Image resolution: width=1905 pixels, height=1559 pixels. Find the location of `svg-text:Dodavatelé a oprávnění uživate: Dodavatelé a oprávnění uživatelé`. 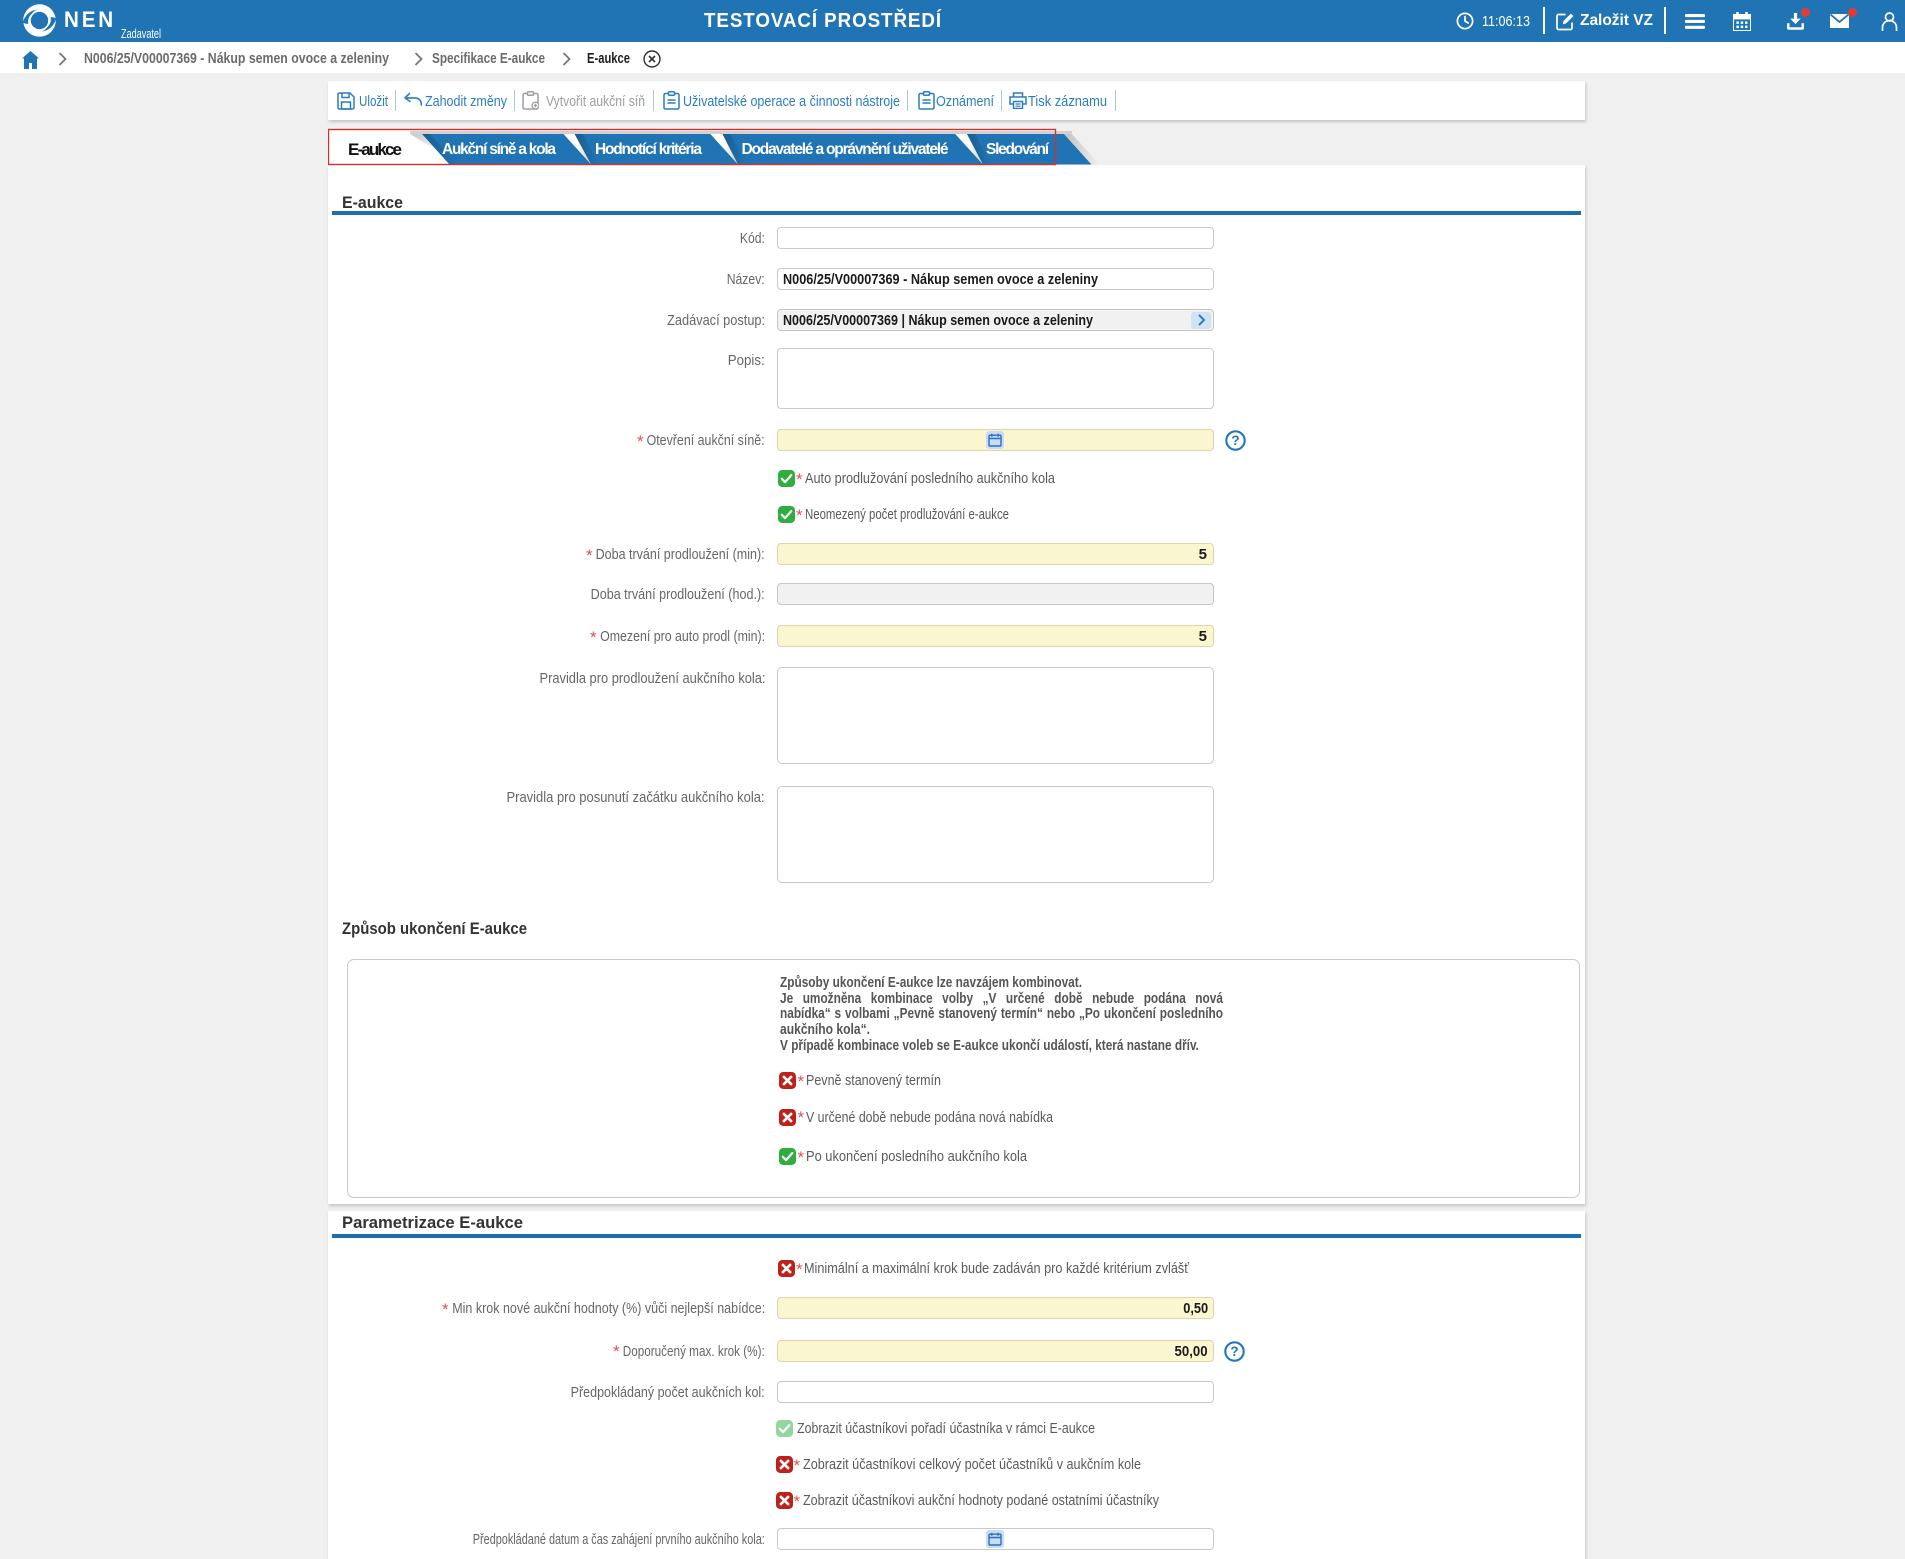

svg-text:Dodavatelé a oprávnění uživate: Dodavatelé a oprávnění uživatelé is located at coordinates (845, 149).